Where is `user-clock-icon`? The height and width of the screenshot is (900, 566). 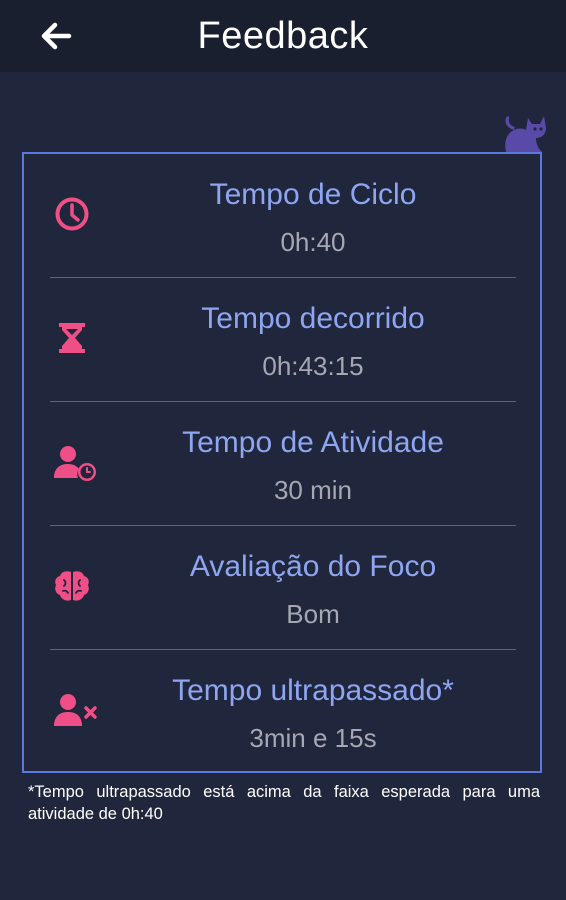 user-clock-icon is located at coordinates (75, 463).